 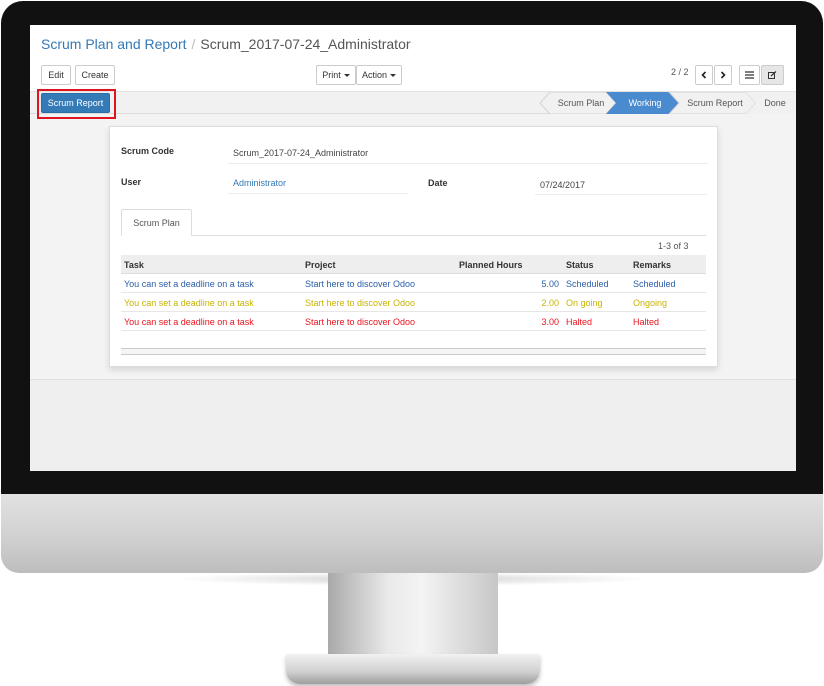 I want to click on monitor-chin, so click(x=412, y=533).